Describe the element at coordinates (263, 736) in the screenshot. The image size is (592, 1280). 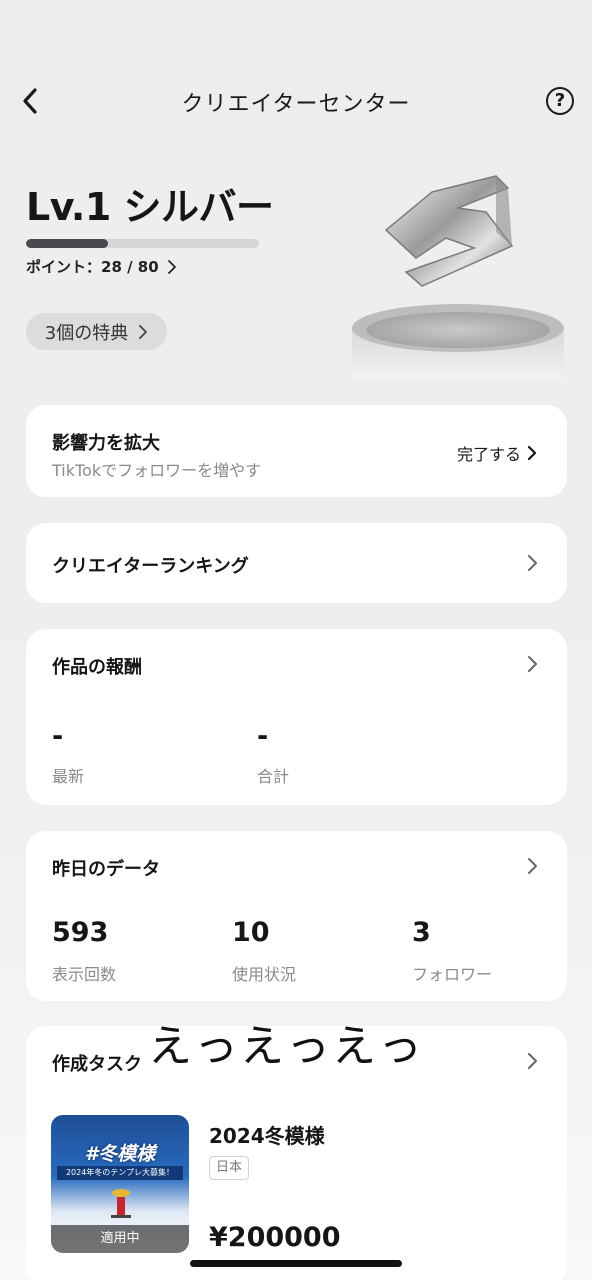
I see `total-reward-value: -` at that location.